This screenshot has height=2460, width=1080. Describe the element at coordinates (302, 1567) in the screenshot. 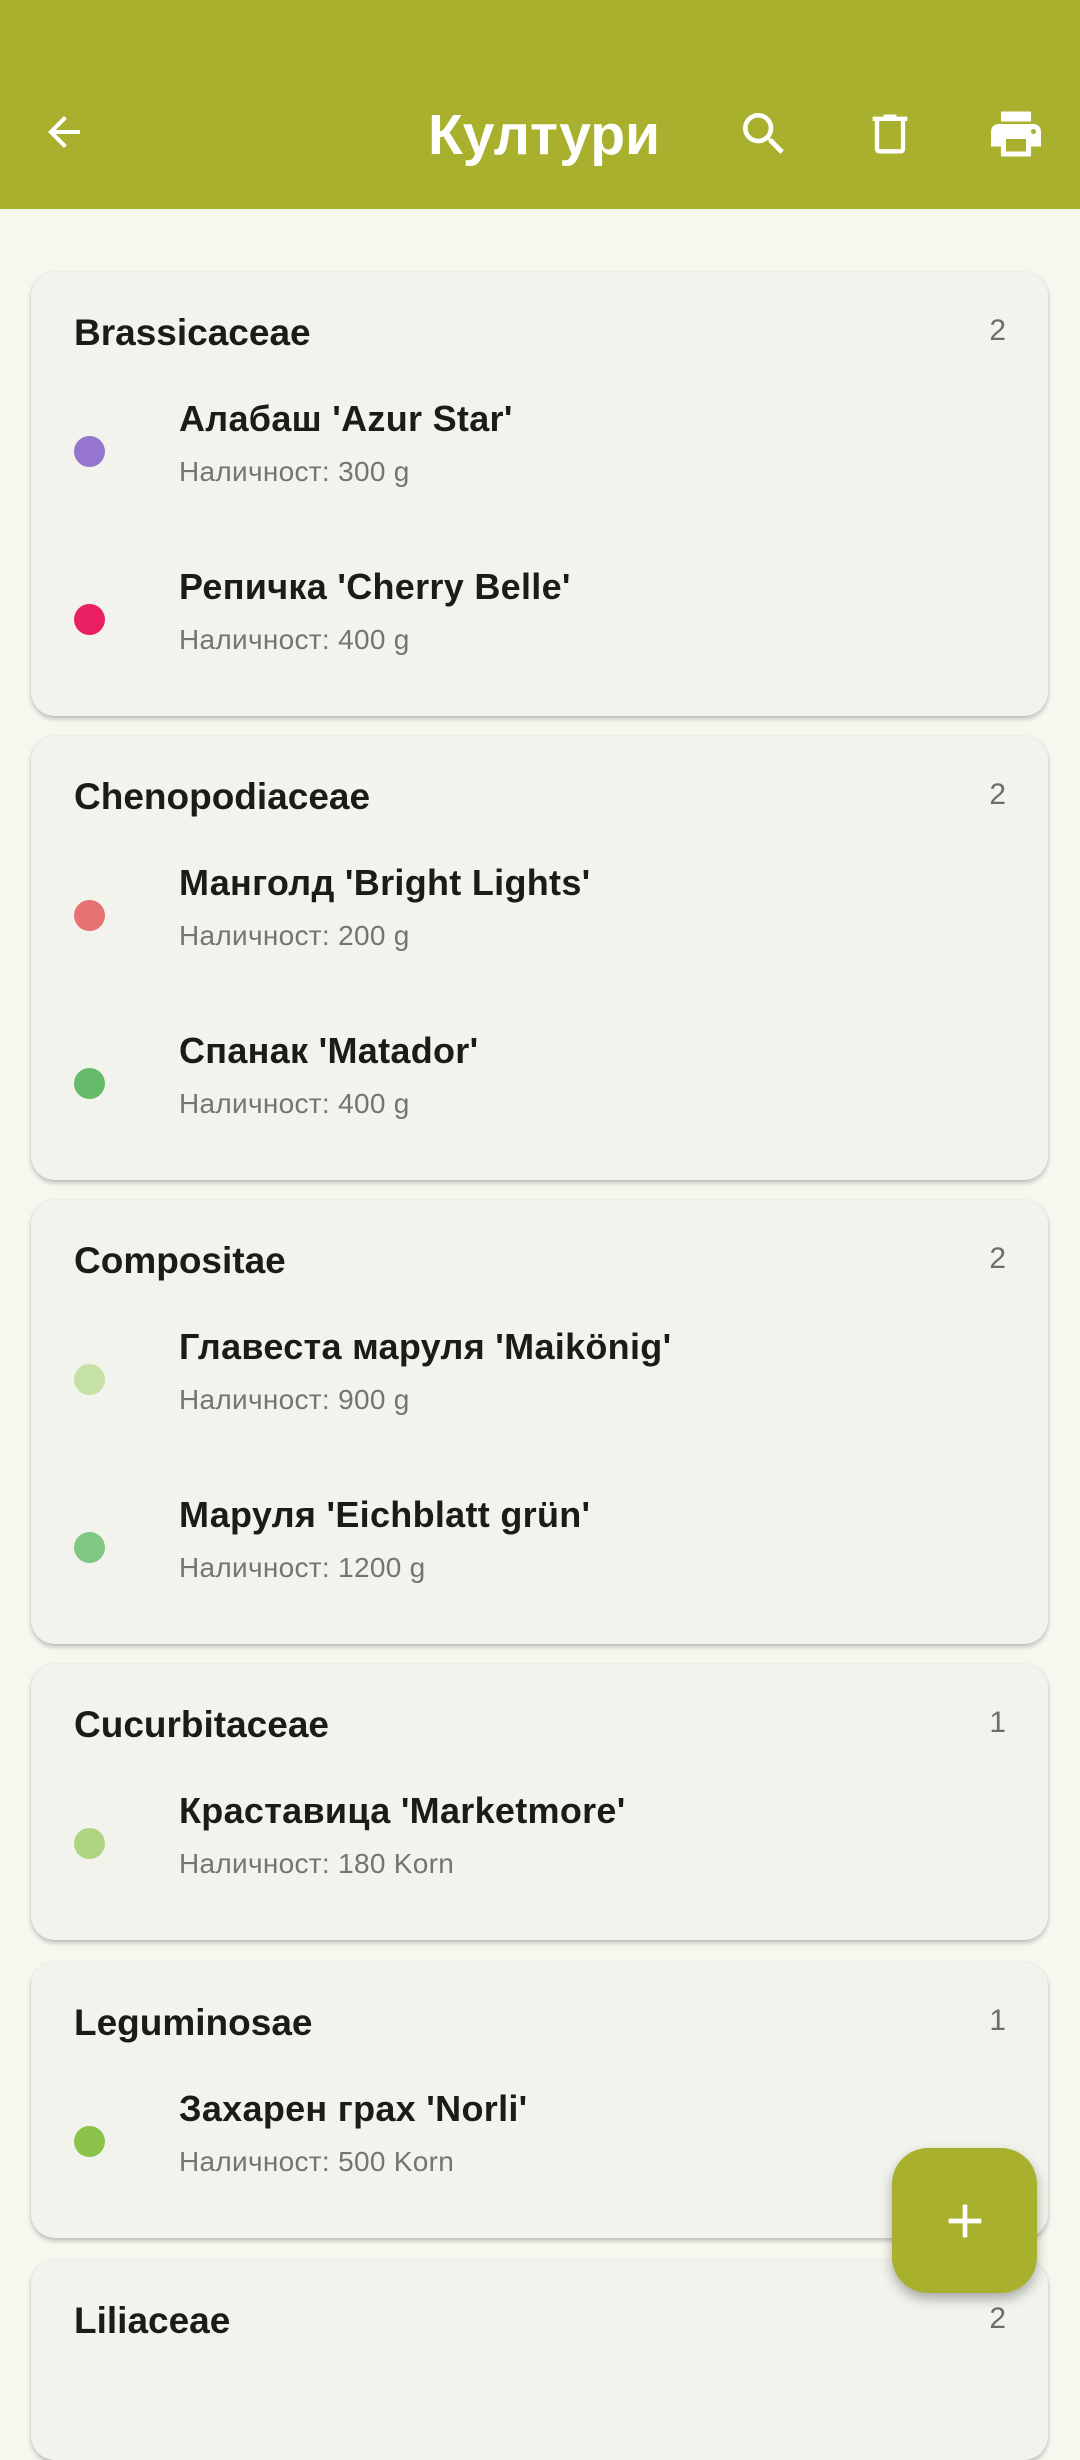

I see `crop-stock: Наличност: 1200 g` at that location.